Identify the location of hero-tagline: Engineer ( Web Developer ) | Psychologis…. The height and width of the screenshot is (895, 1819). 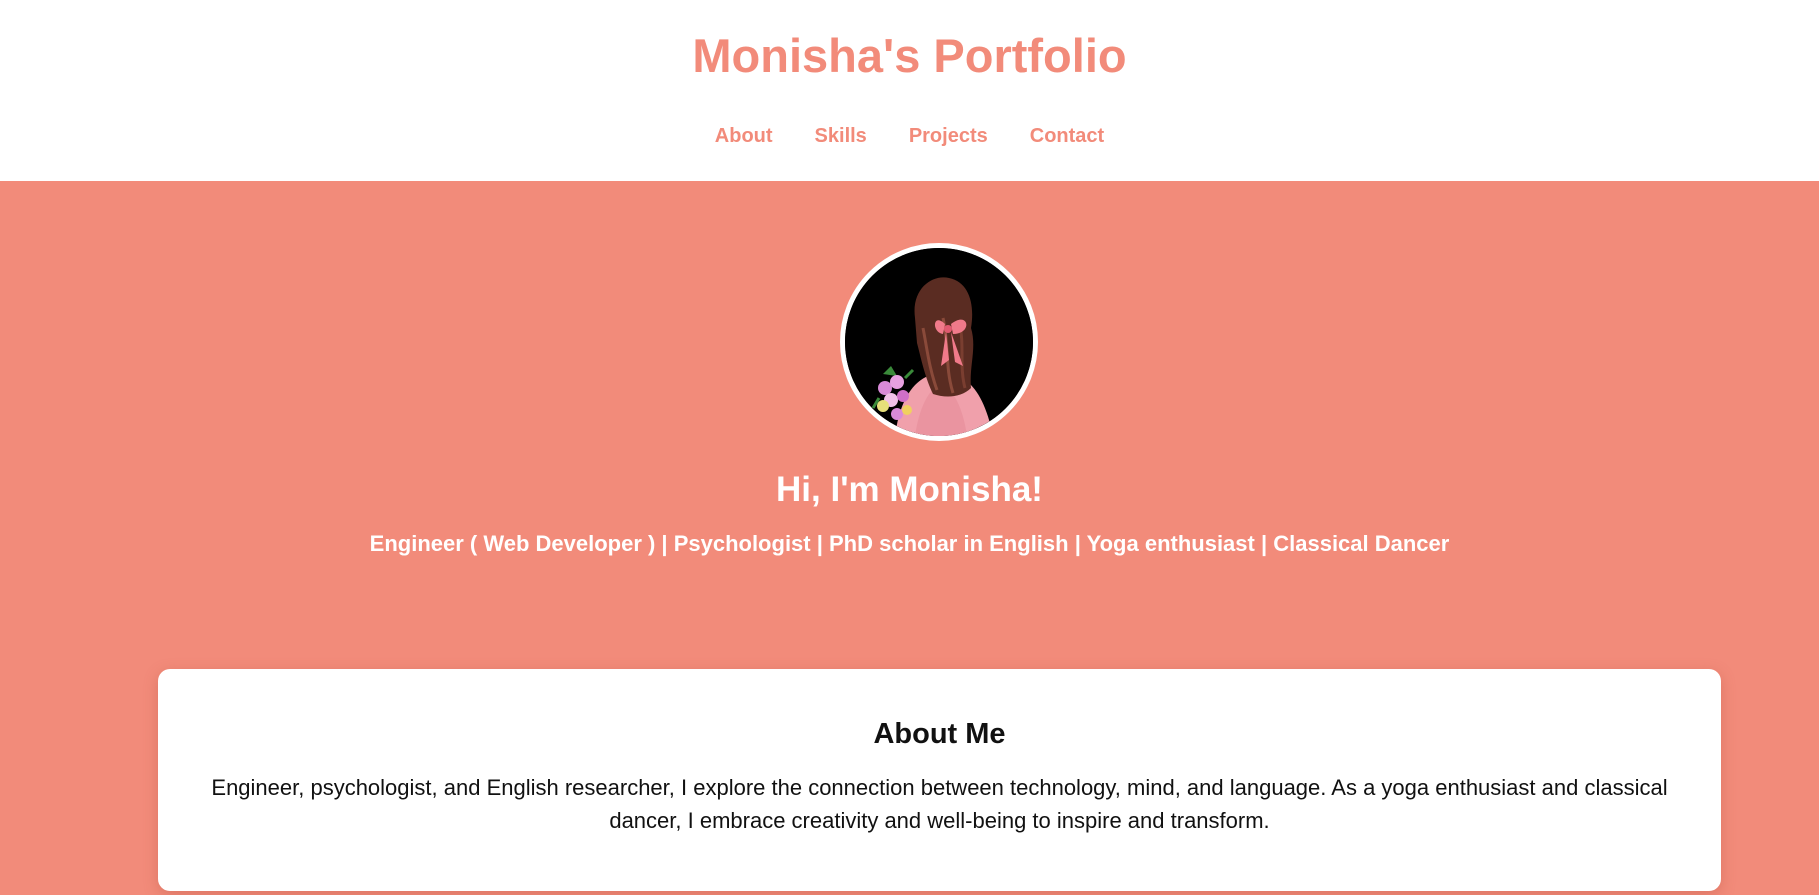
(909, 543).